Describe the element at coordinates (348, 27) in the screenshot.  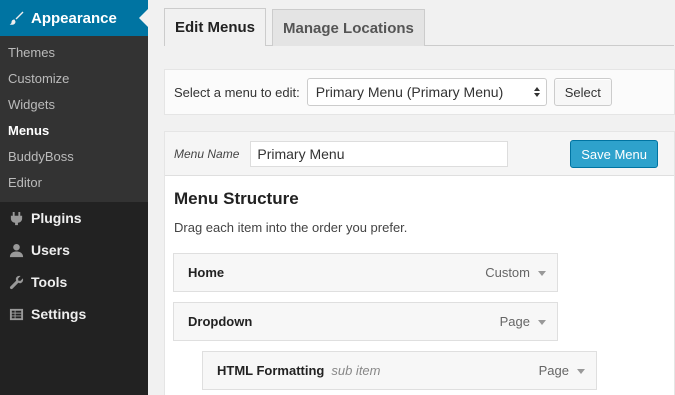
I see `tab-manage-locations: Manage Locations` at that location.